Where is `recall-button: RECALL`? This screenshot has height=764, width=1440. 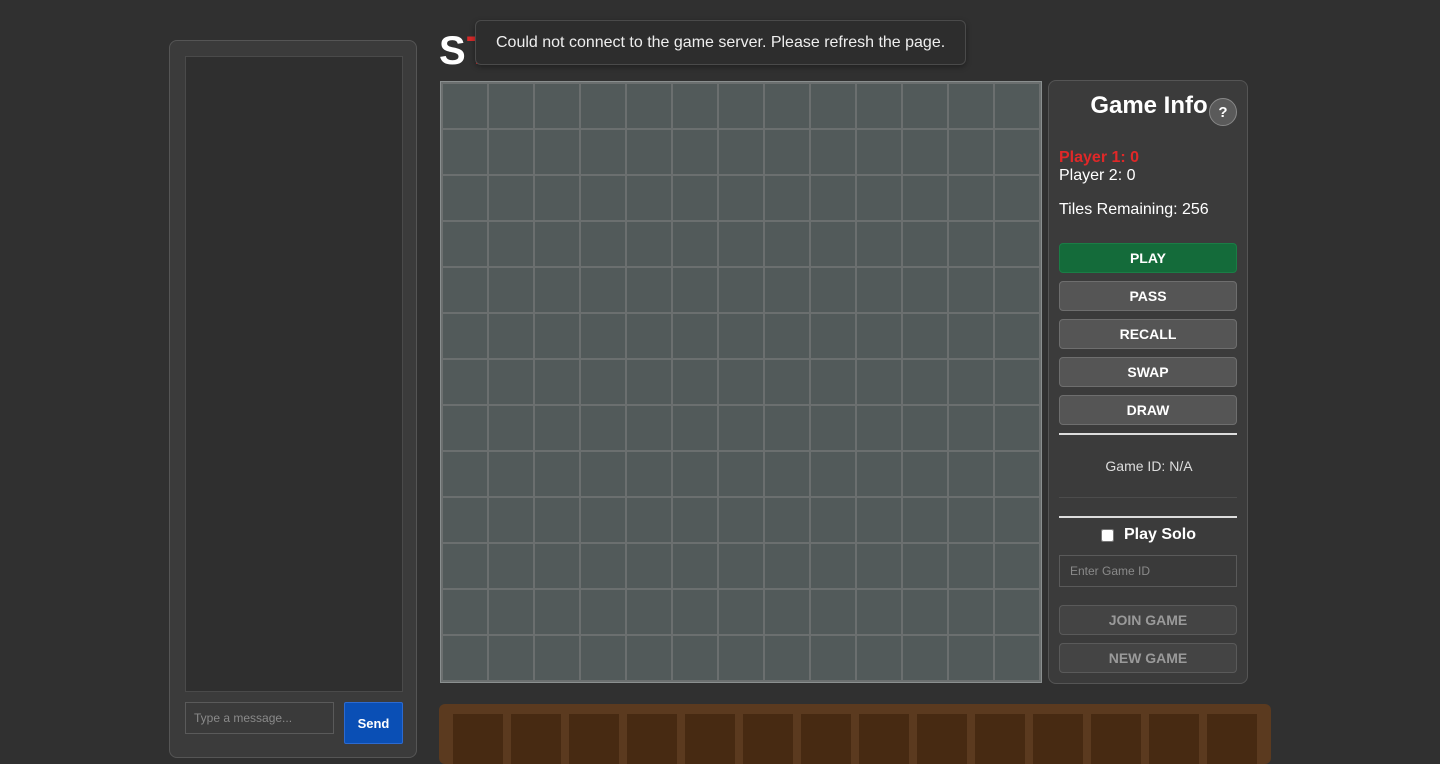
recall-button: RECALL is located at coordinates (1148, 334).